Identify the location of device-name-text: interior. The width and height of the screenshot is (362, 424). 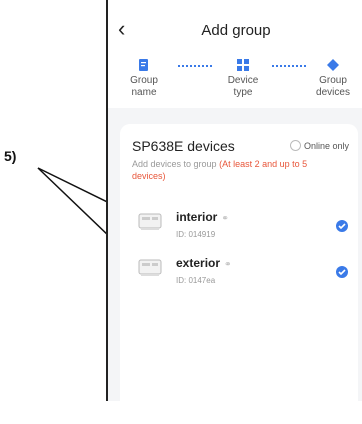
(197, 217).